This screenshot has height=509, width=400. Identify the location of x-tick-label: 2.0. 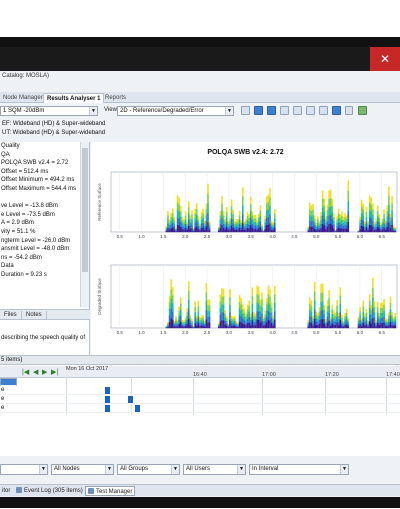
(185, 332).